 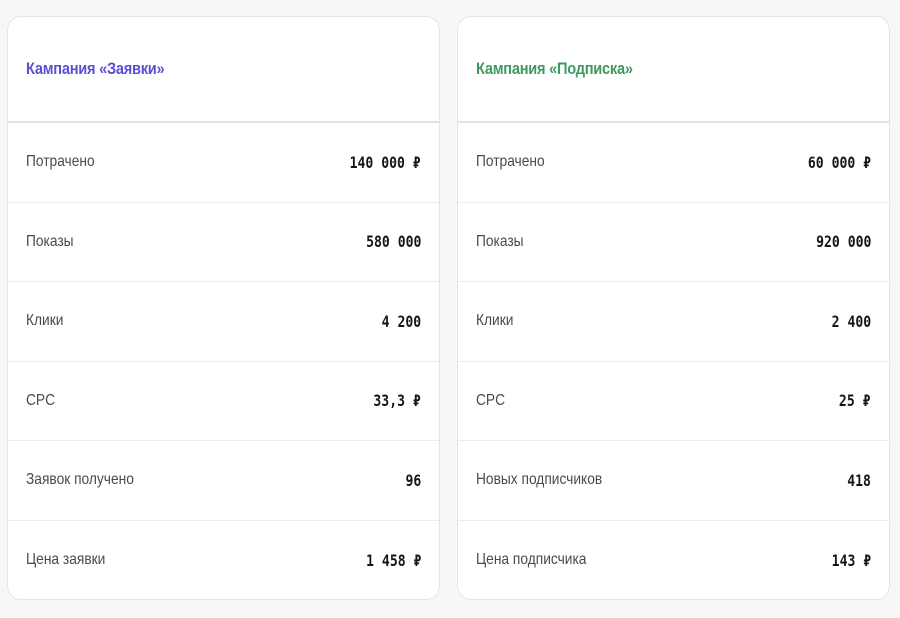 I want to click on metric-row-impressions: Показы 920 000, so click(x=673, y=242).